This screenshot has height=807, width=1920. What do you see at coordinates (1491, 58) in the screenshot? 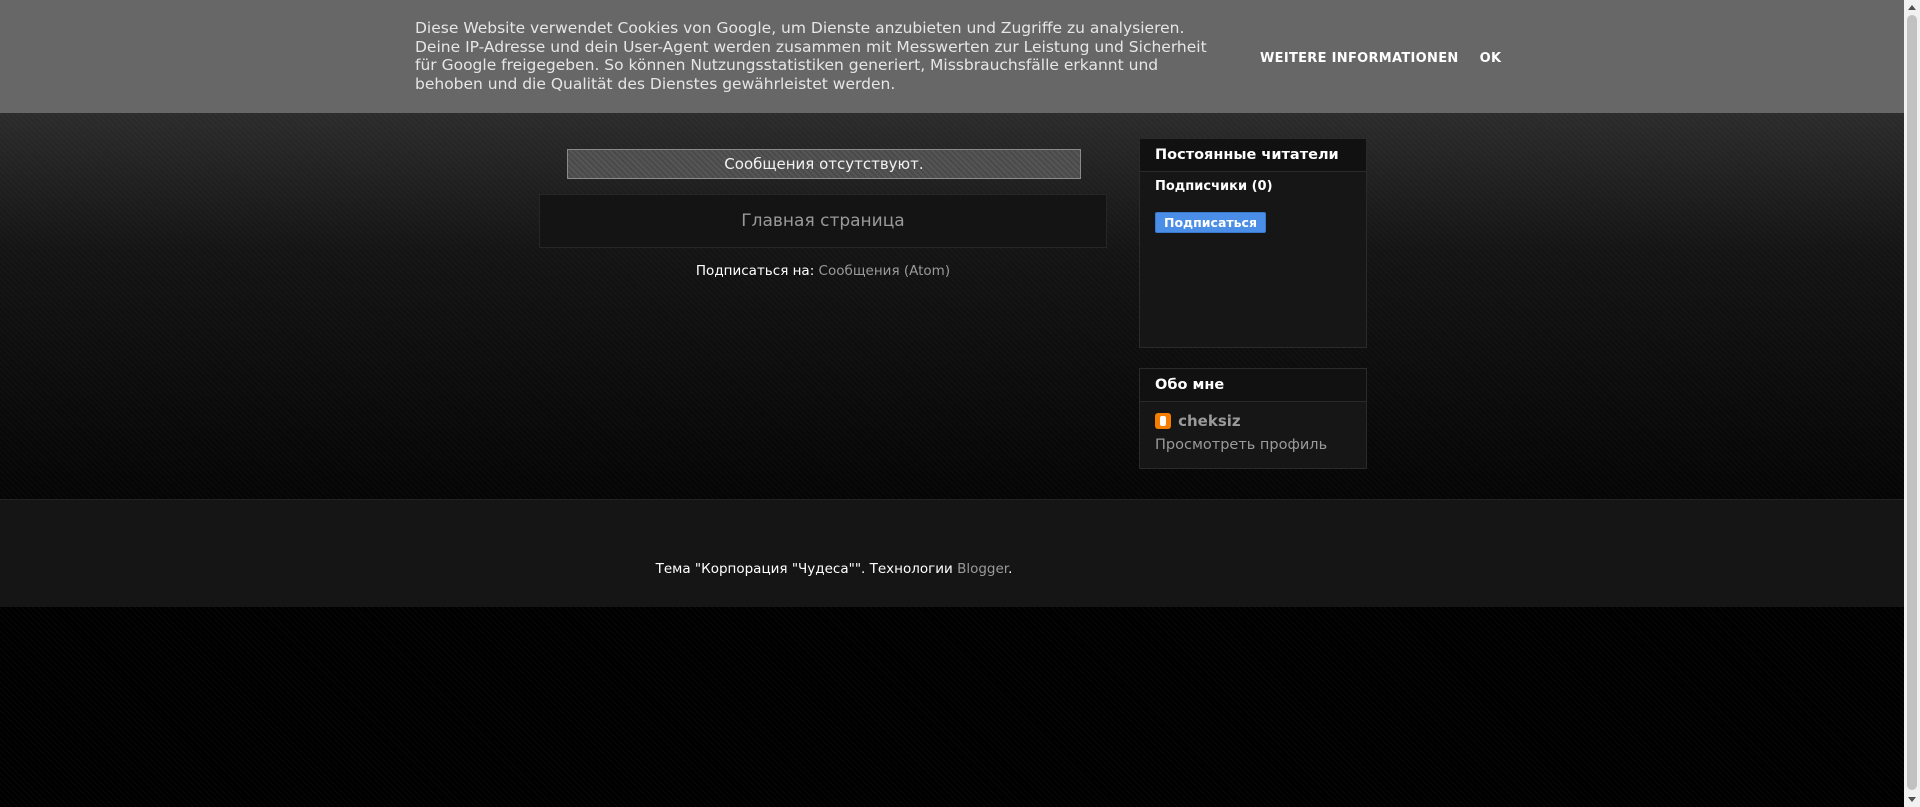
I see `ok-button: OK` at bounding box center [1491, 58].